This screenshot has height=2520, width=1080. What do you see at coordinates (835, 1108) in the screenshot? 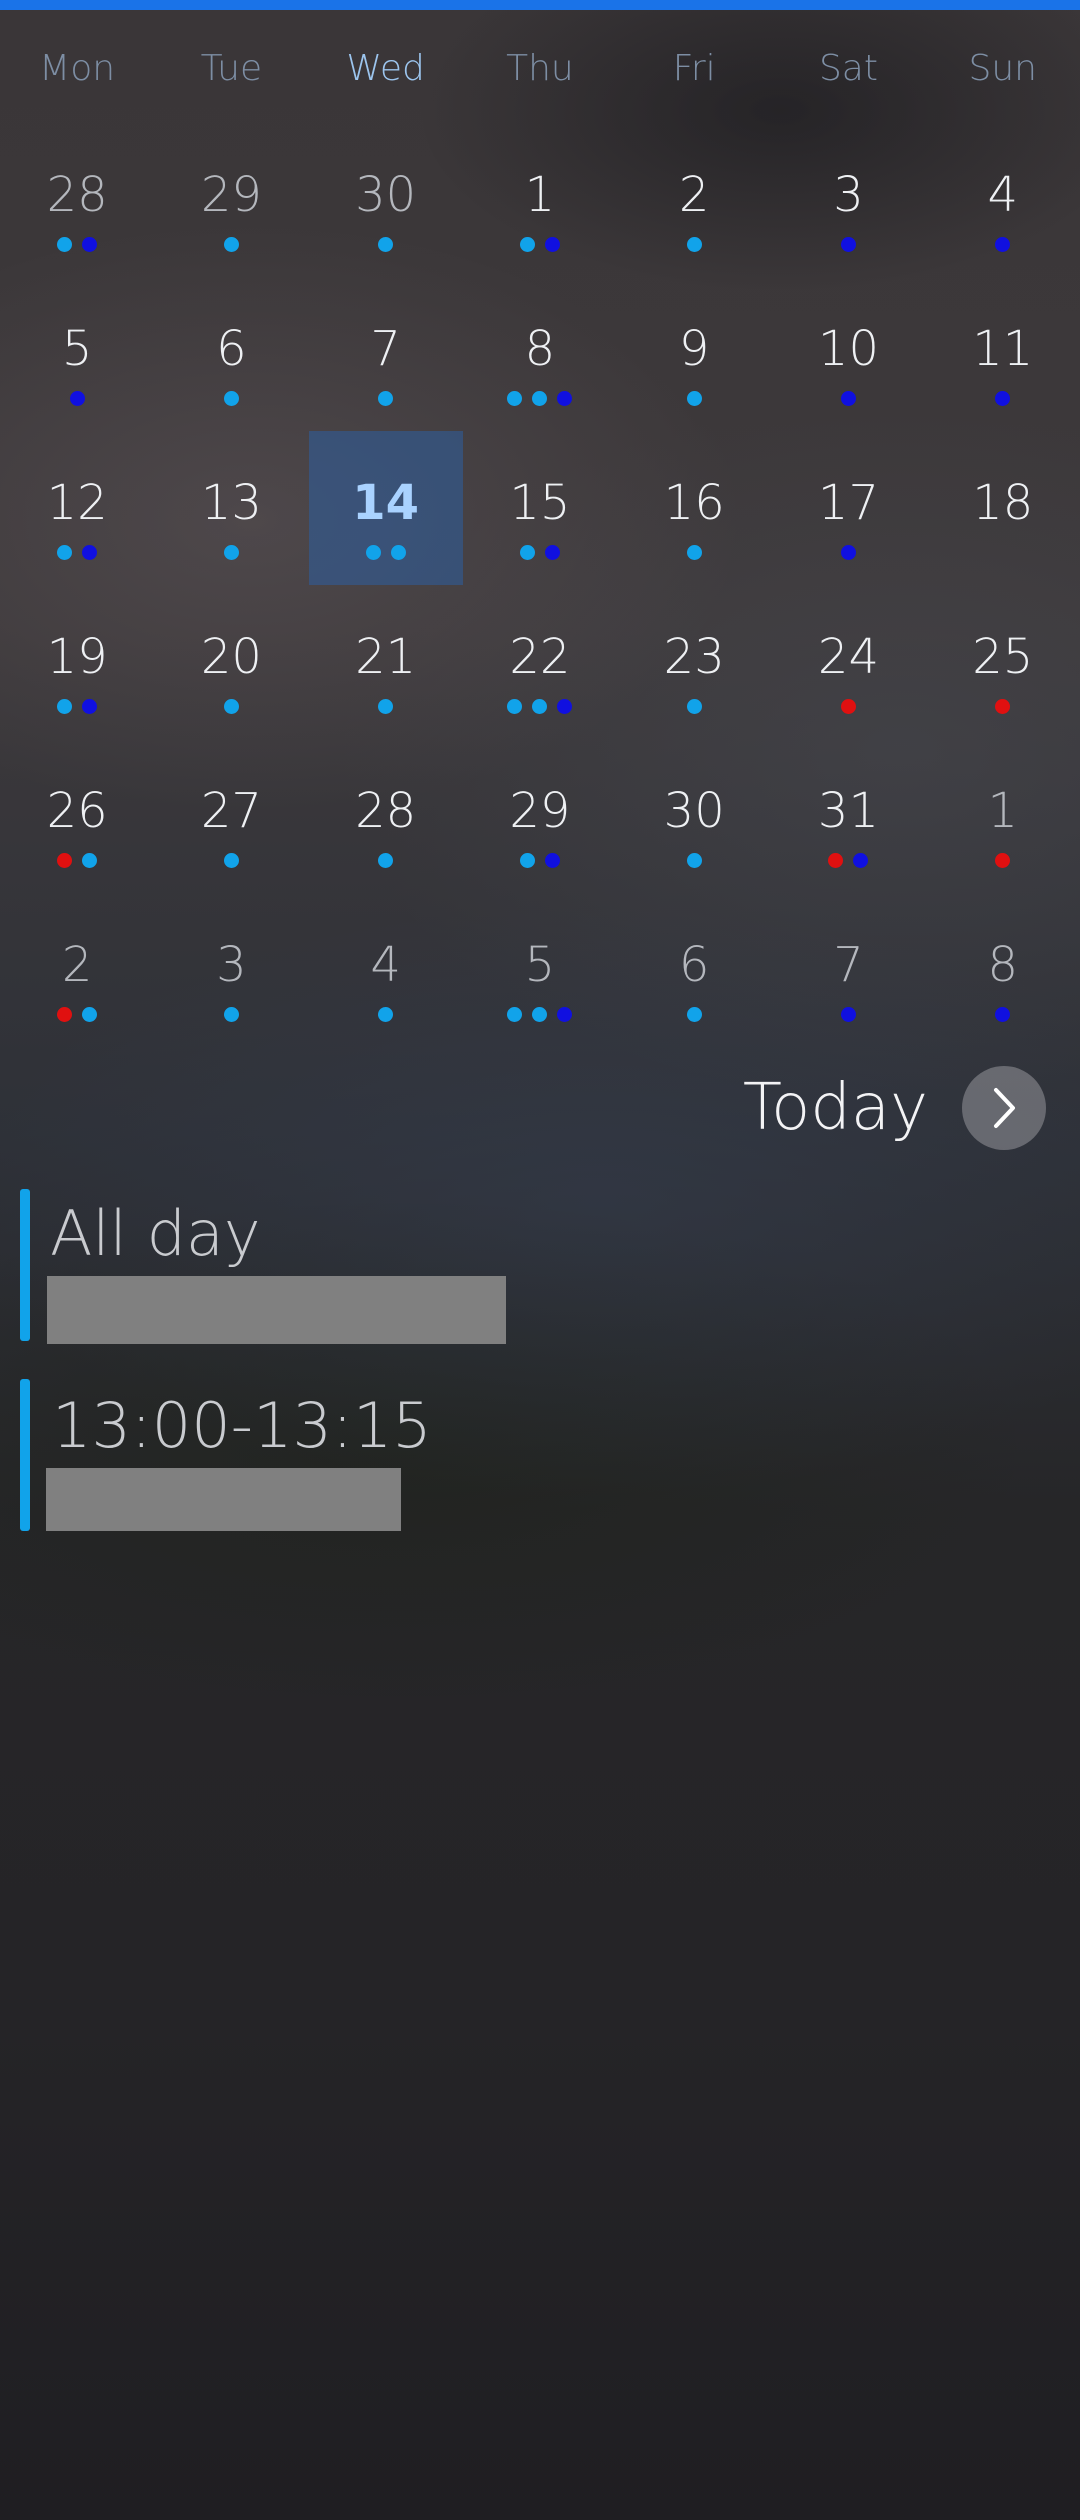
I see `today-label: Today` at bounding box center [835, 1108].